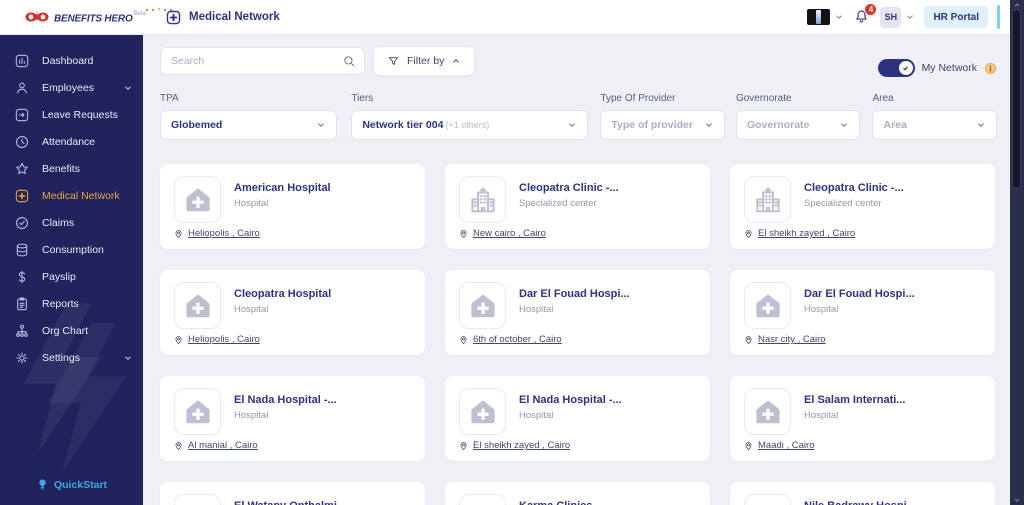  Describe the element at coordinates (558, 203) in the screenshot. I see `provider-type: Specialized center` at that location.